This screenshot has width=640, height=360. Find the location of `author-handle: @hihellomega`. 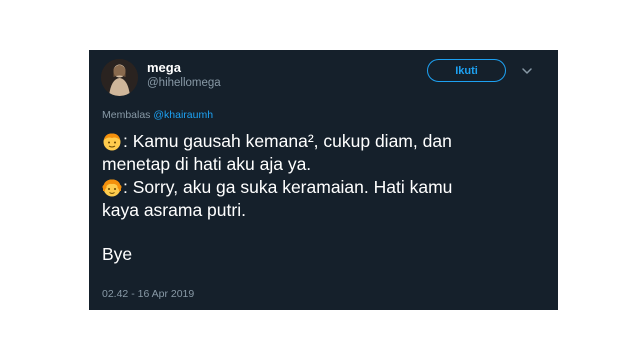

author-handle: @hihellomega is located at coordinates (184, 83).